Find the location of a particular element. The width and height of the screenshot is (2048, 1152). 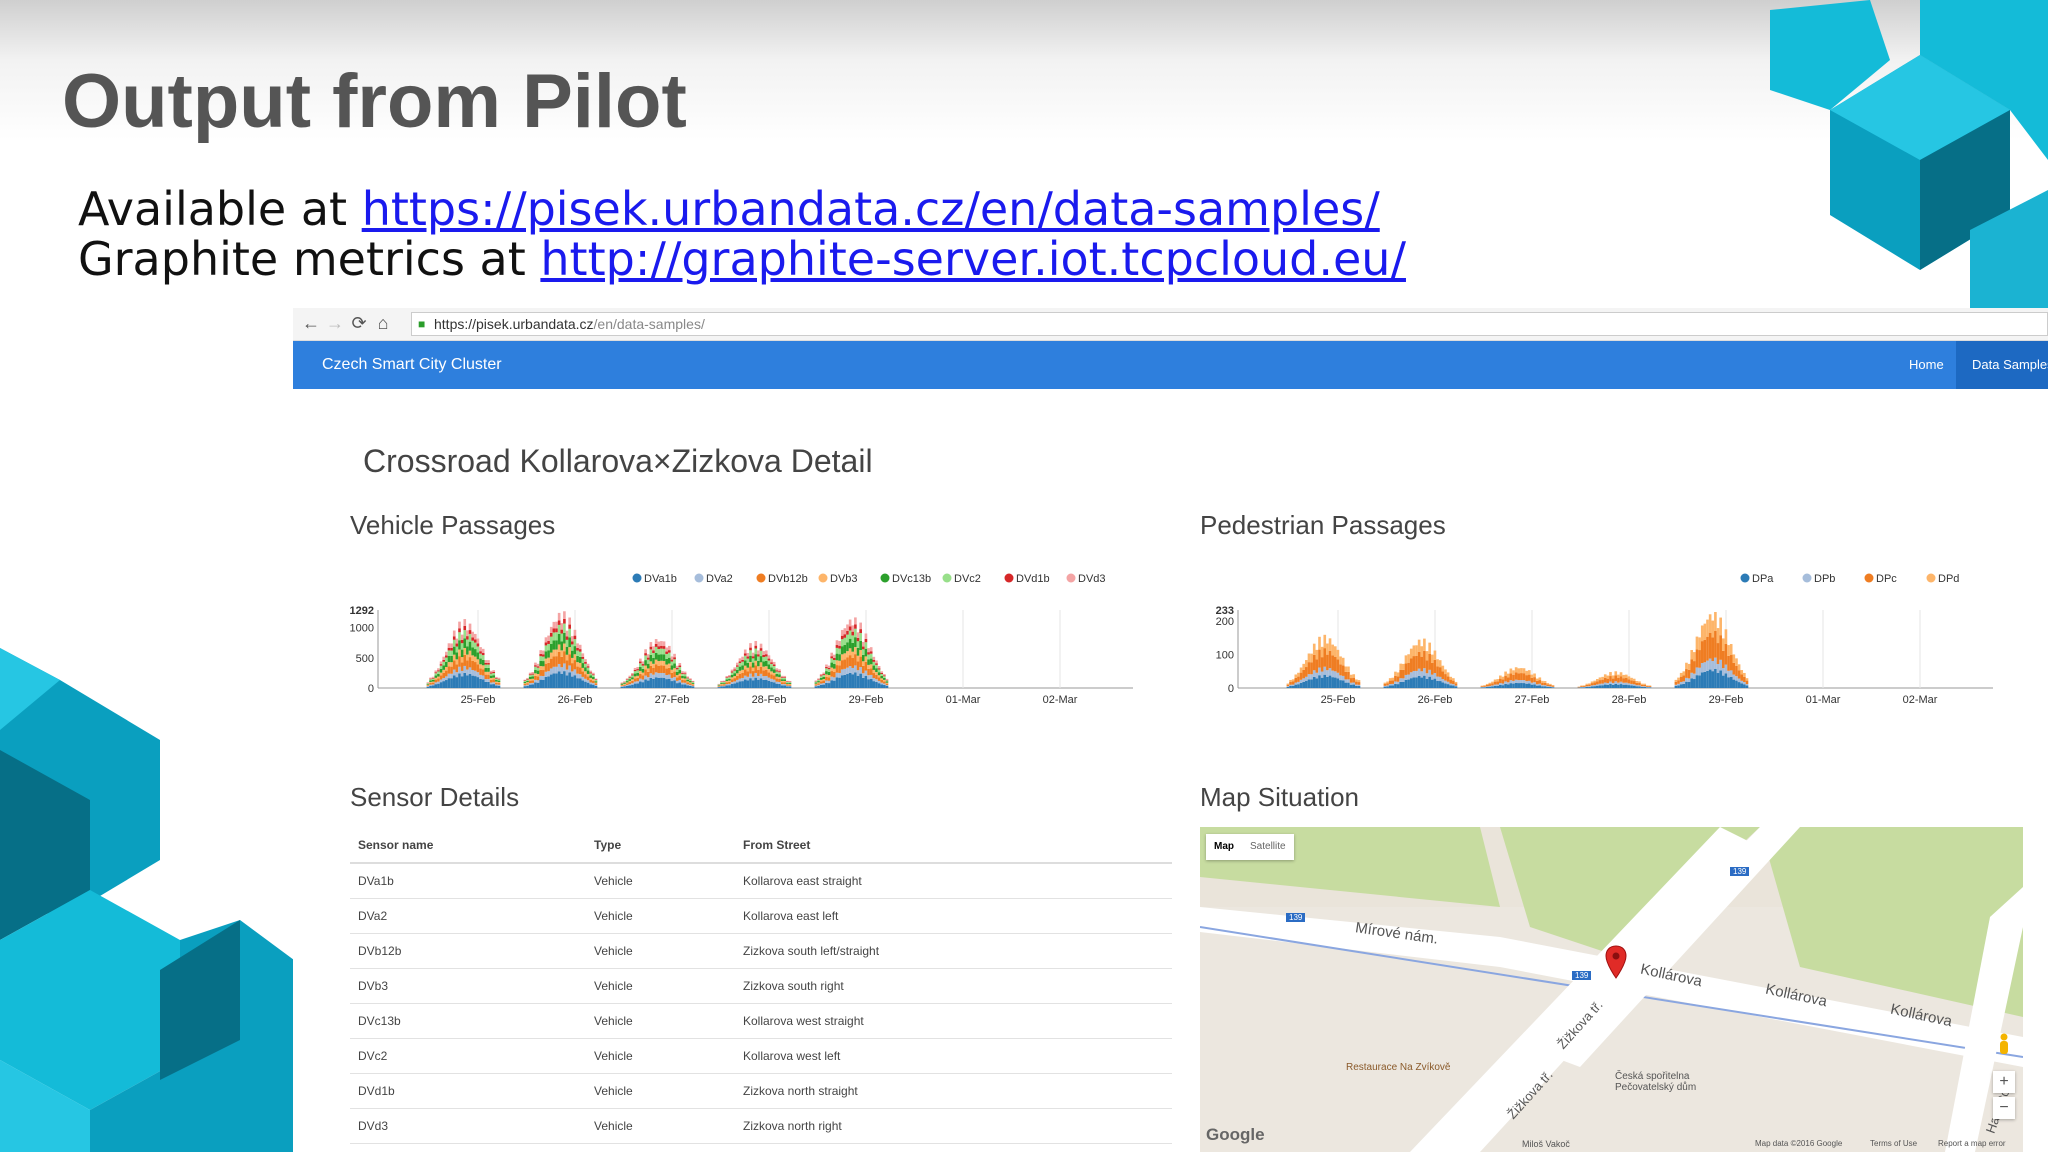

forward-arrow-icon: → is located at coordinates (335, 323).